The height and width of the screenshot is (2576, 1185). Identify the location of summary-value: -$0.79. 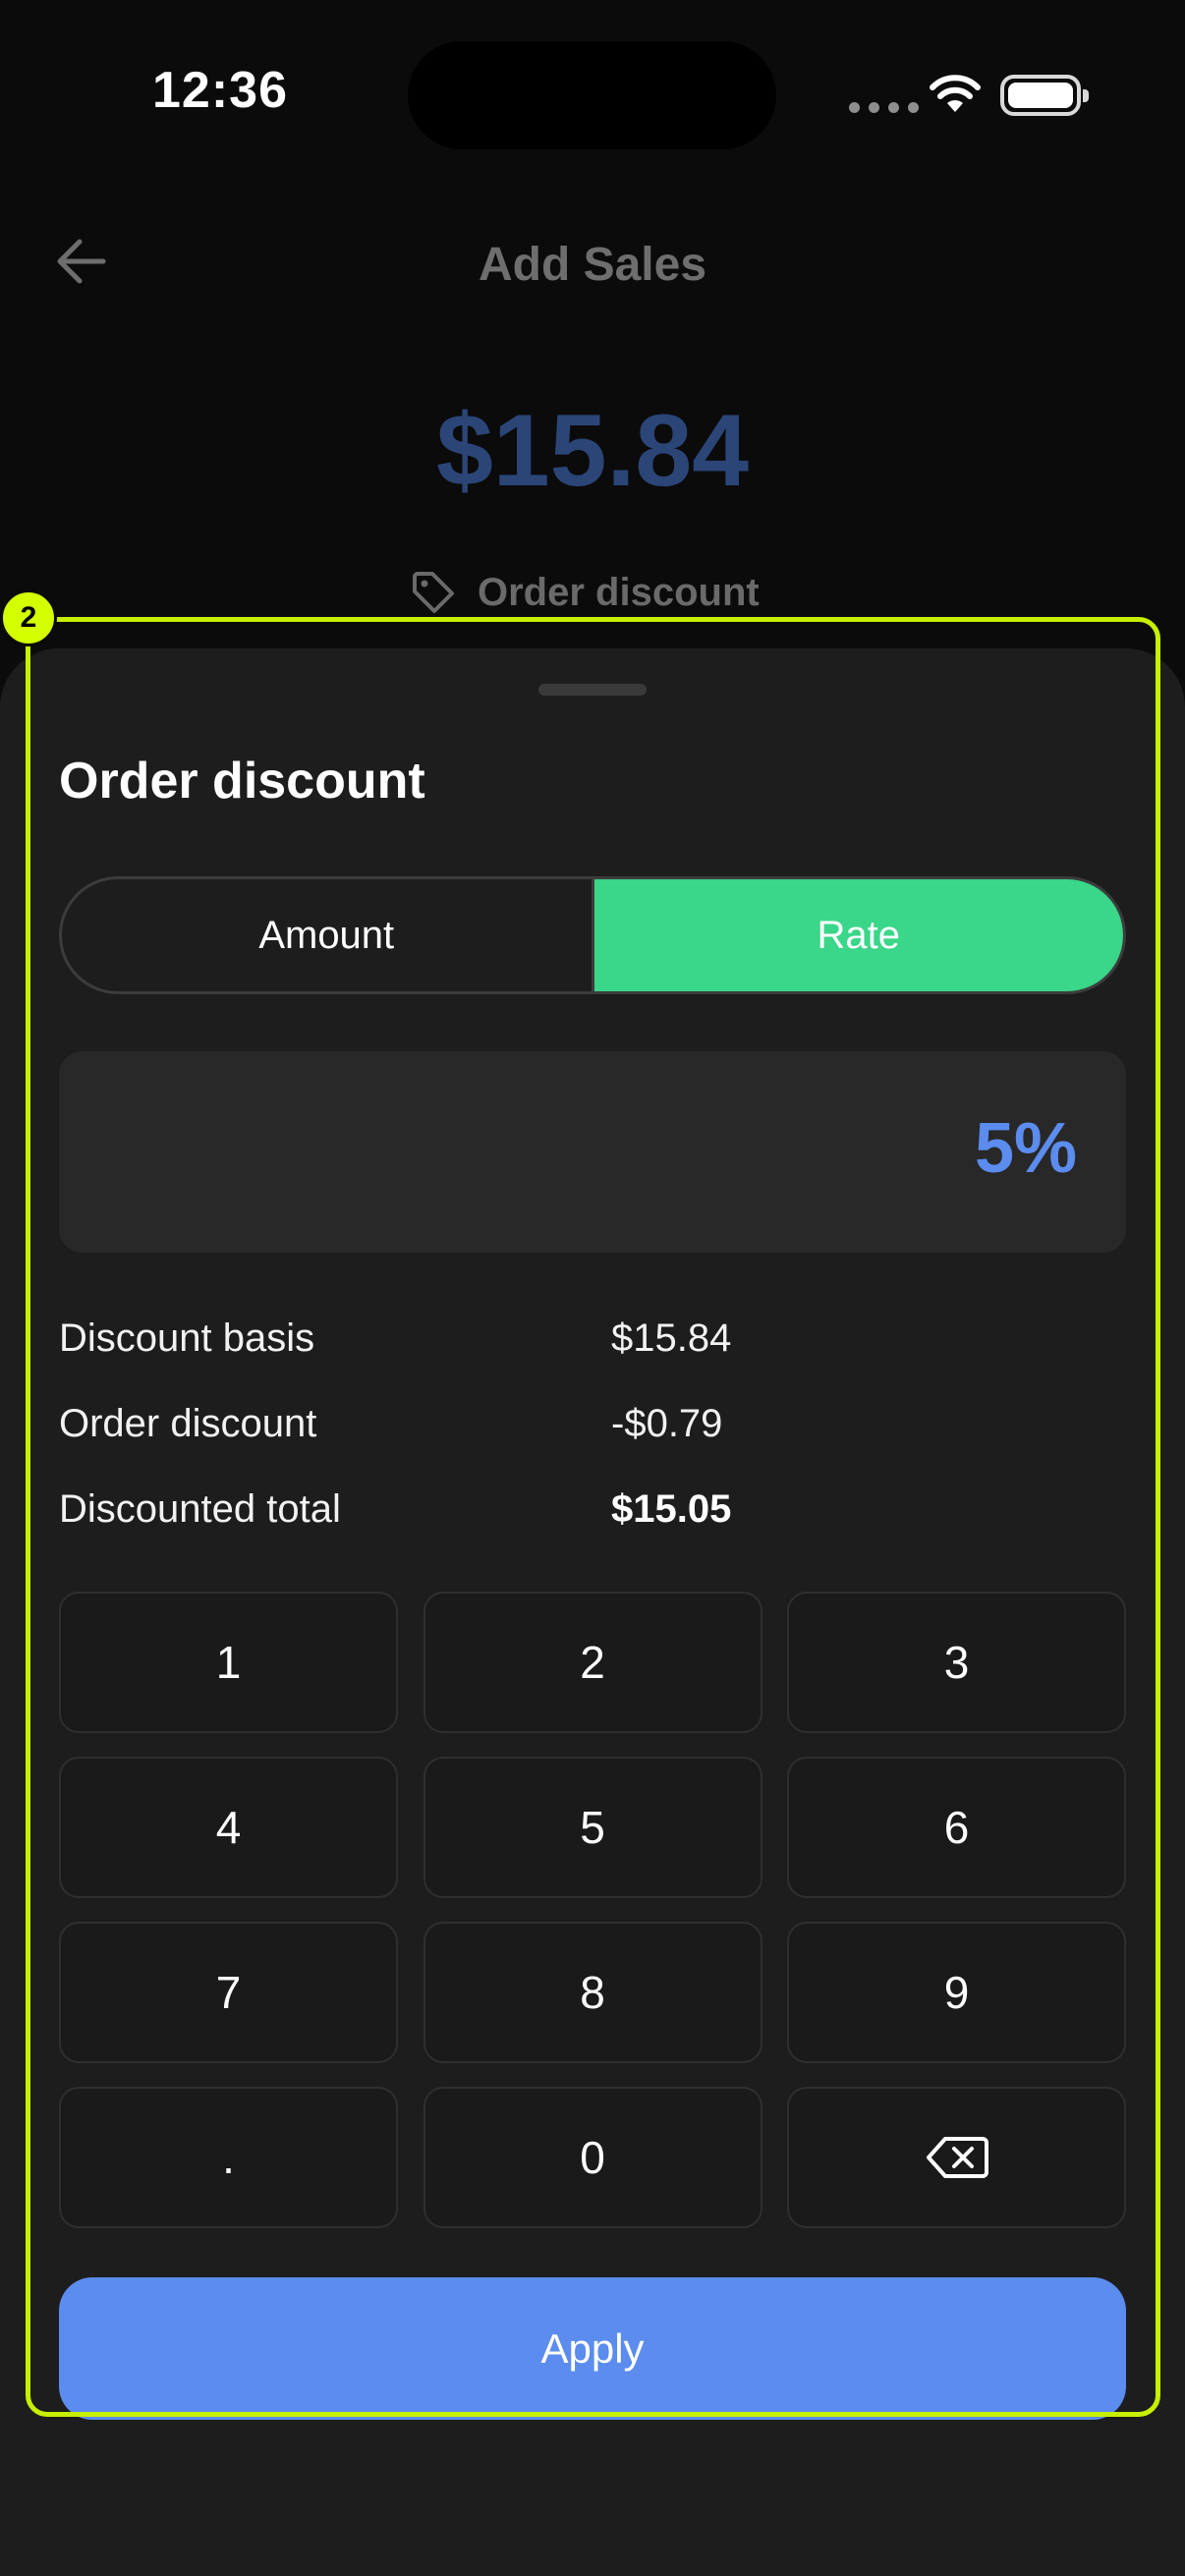
(667, 1423).